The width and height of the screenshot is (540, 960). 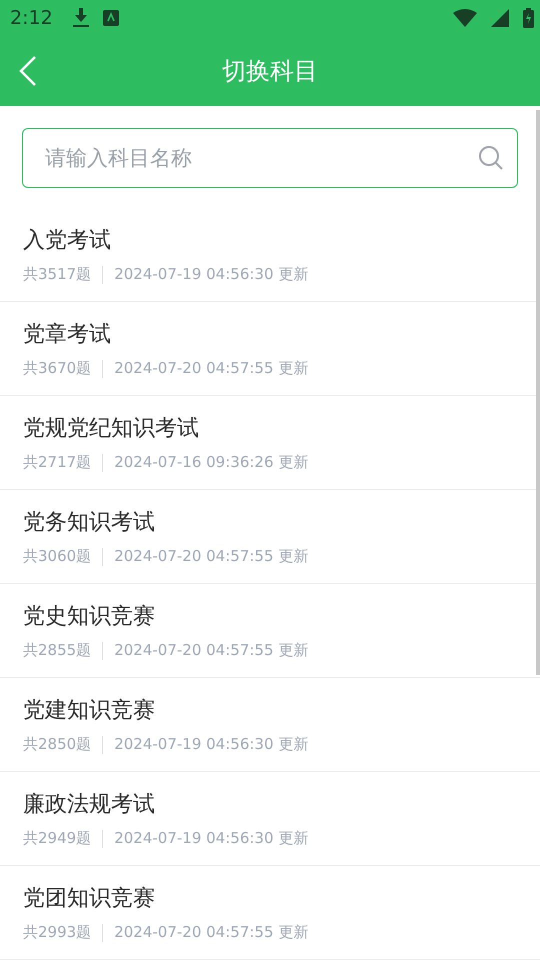 I want to click on subject-item: 廉政法规考试 共2949题 2024-07-19 04:56:30 更新, so click(x=270, y=819).